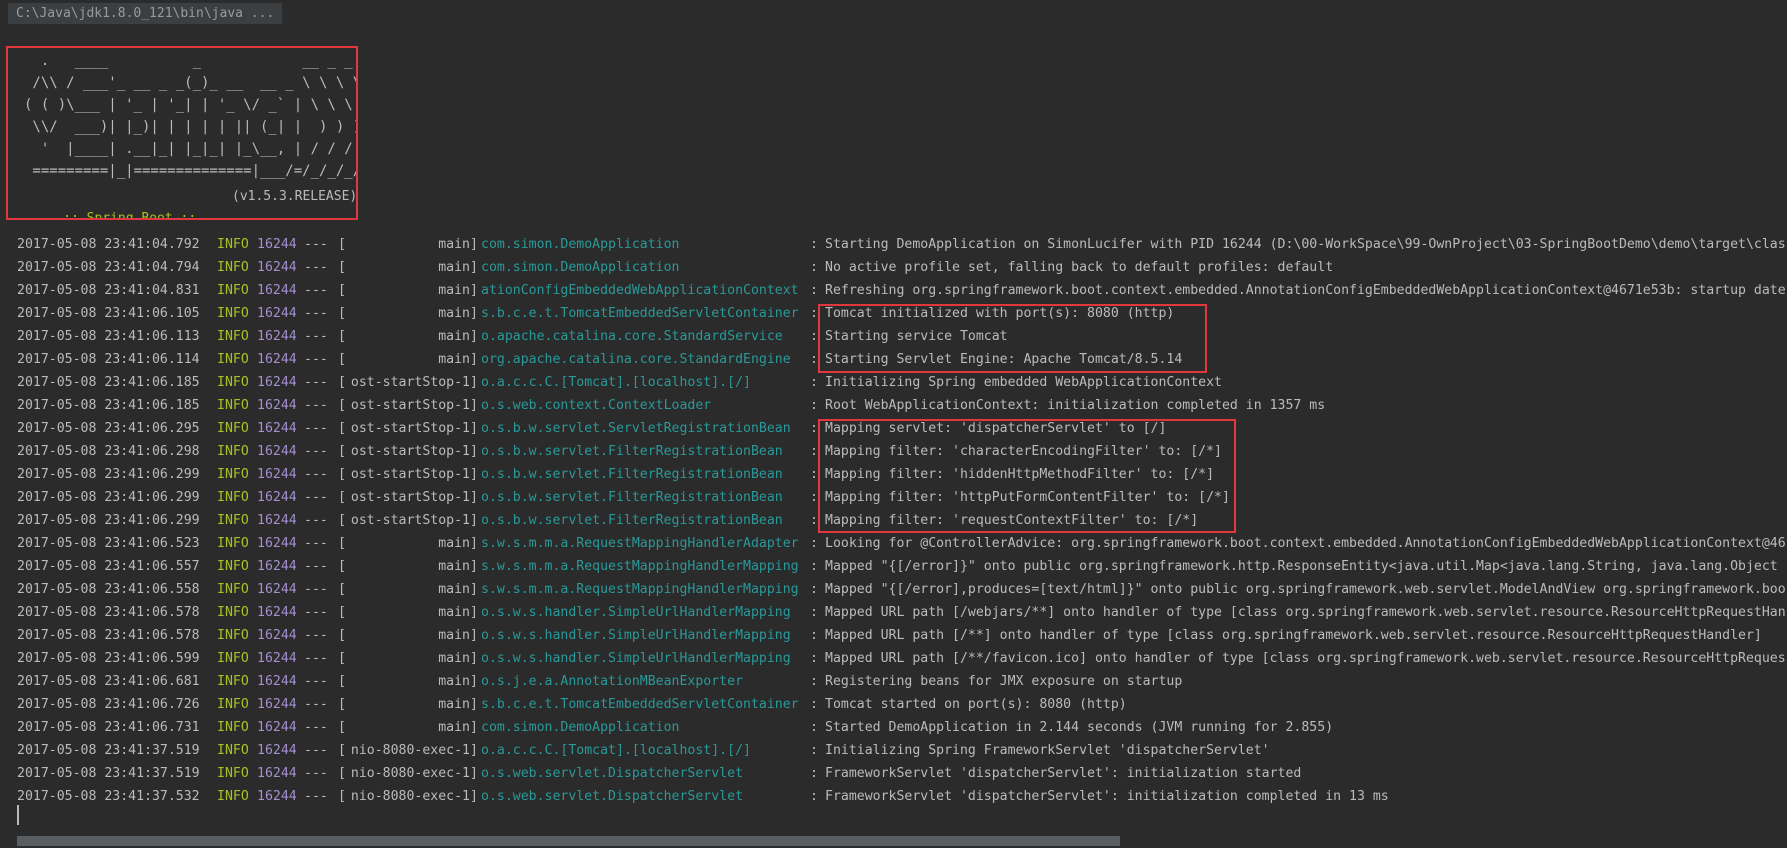 Image resolution: width=1787 pixels, height=848 pixels. I want to click on thread-bracket-close: ], so click(474, 474).